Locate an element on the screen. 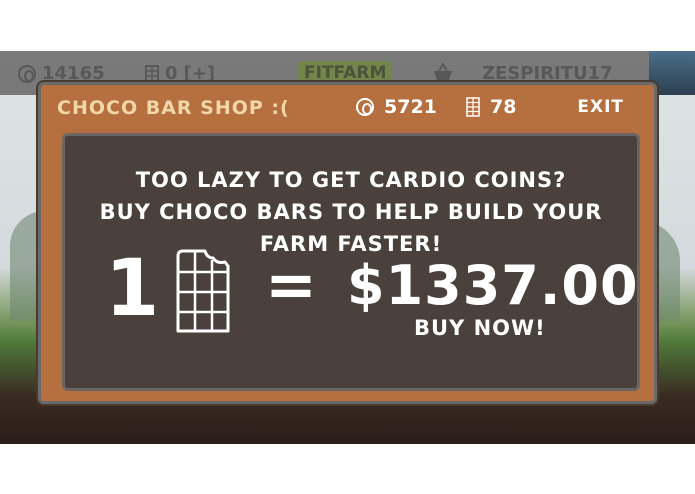  equals-sign: = is located at coordinates (291, 284).